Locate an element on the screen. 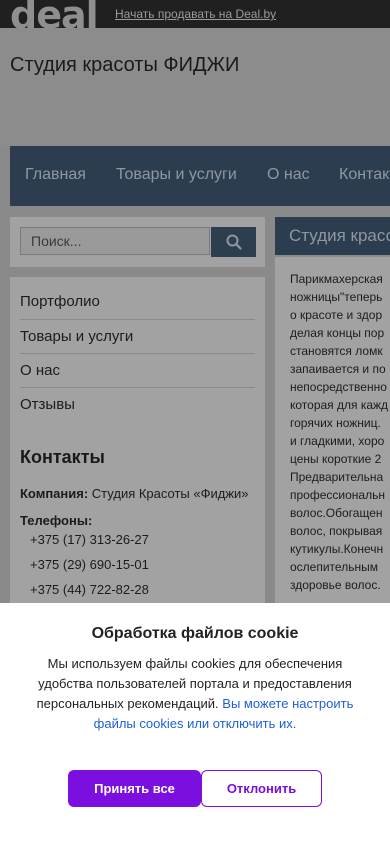  description-line: ножницы"теперь is located at coordinates (336, 297).